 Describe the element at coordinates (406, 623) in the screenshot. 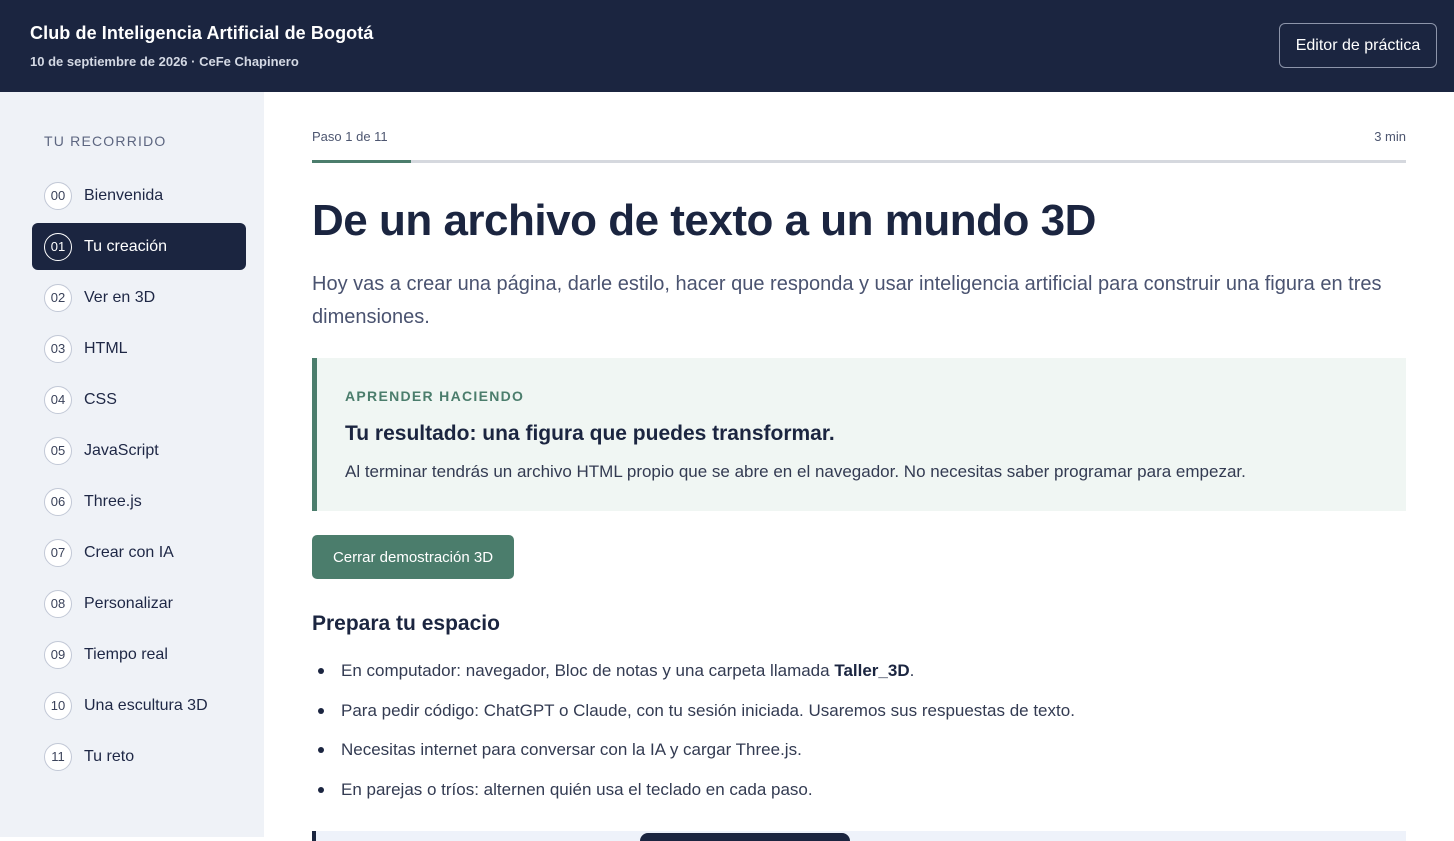

I see `section-title: Prepara tu espacio` at that location.